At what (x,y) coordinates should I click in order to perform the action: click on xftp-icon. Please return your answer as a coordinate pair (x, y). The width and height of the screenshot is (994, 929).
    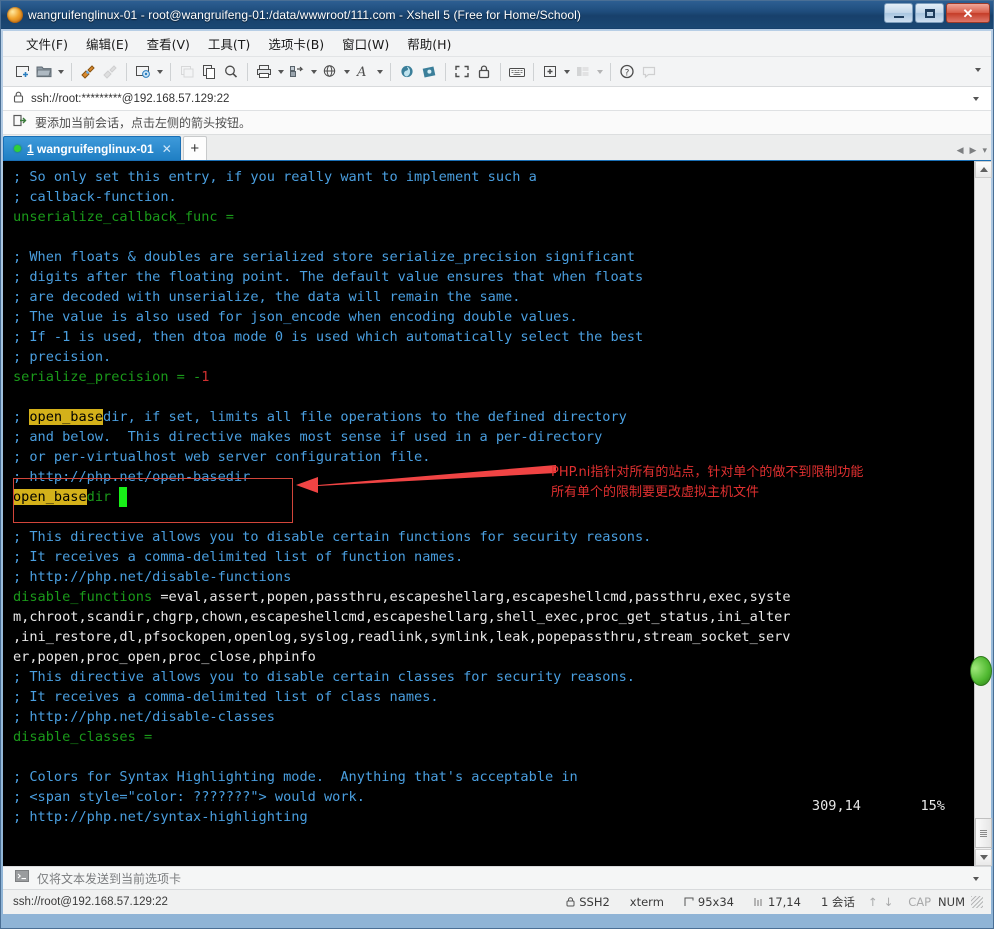
    Looking at the image, I should click on (407, 72).